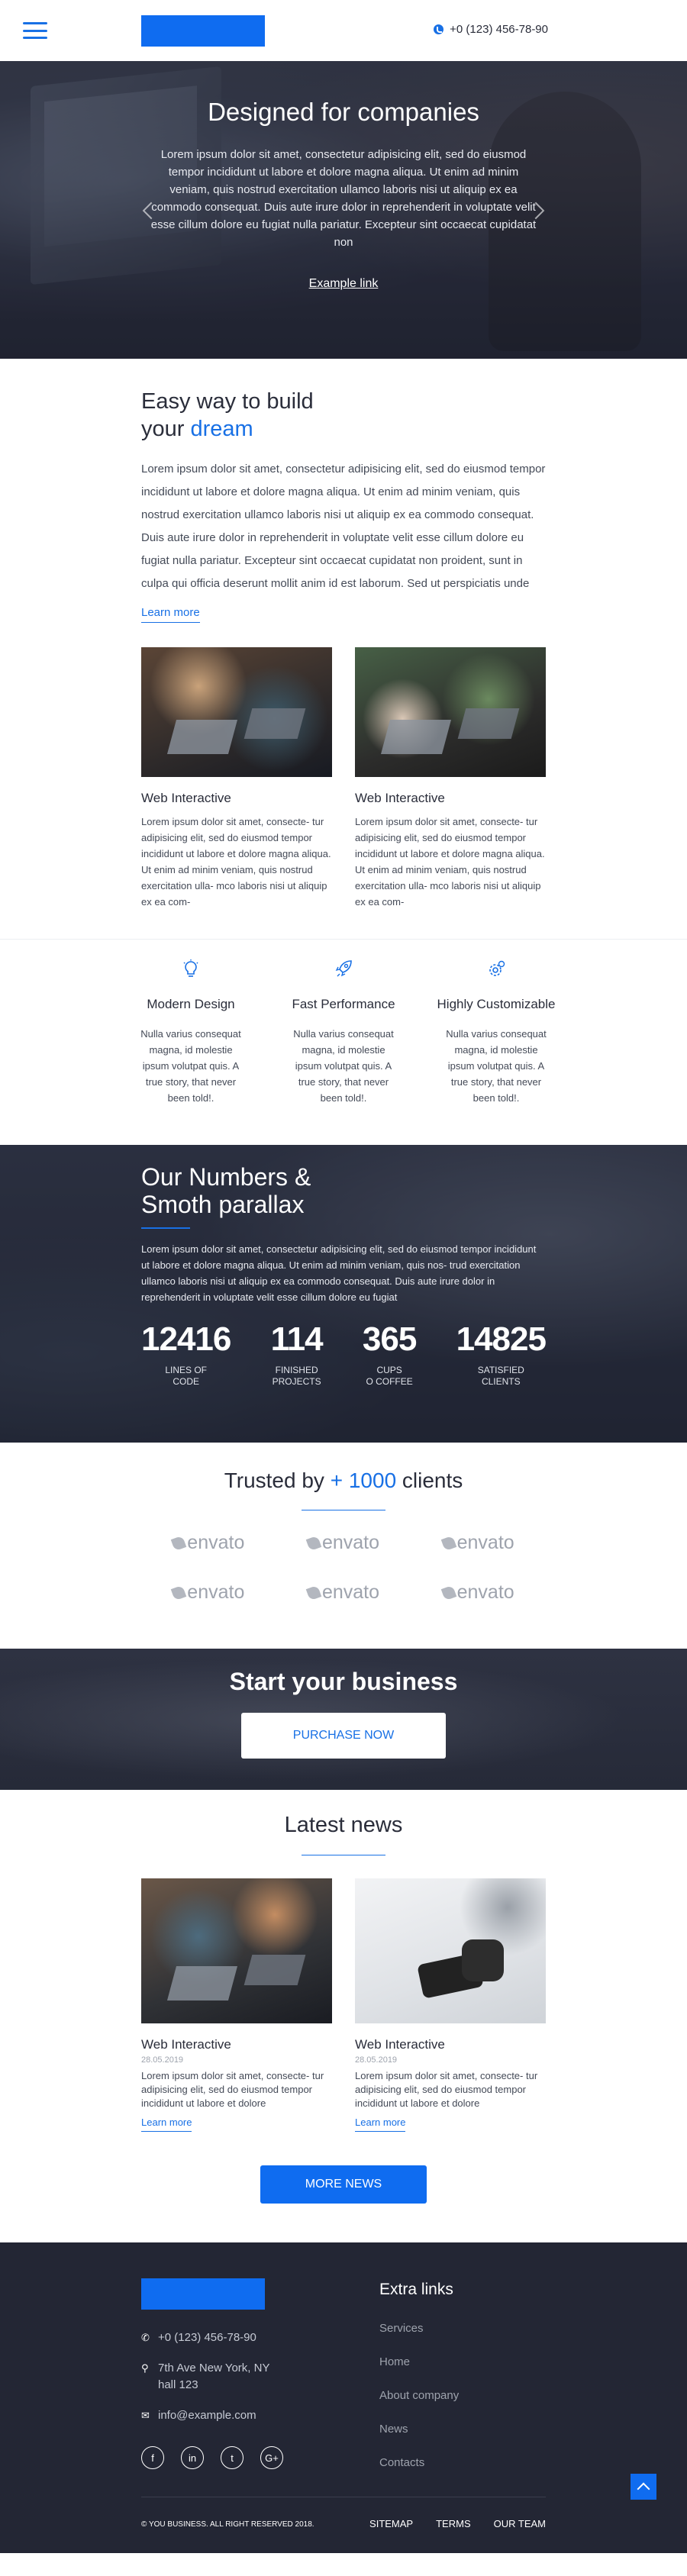 The height and width of the screenshot is (2576, 687). Describe the element at coordinates (343, 1682) in the screenshot. I see `cta-title: Start your business` at that location.